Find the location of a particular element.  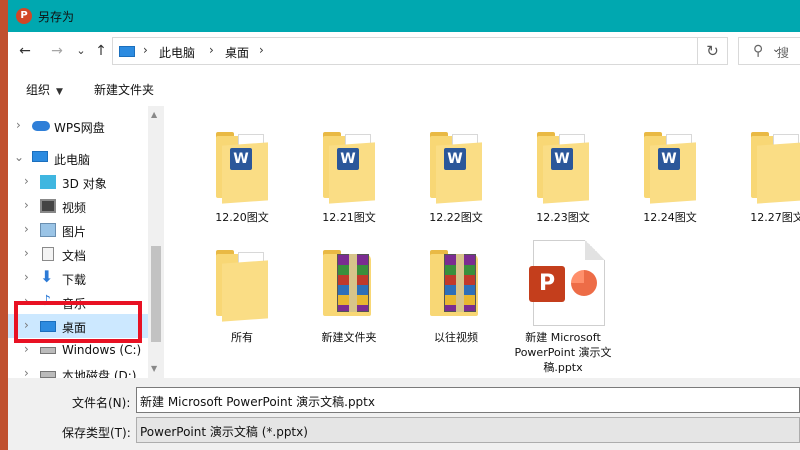

file-name: 12.27图文 is located at coordinates (775, 217).